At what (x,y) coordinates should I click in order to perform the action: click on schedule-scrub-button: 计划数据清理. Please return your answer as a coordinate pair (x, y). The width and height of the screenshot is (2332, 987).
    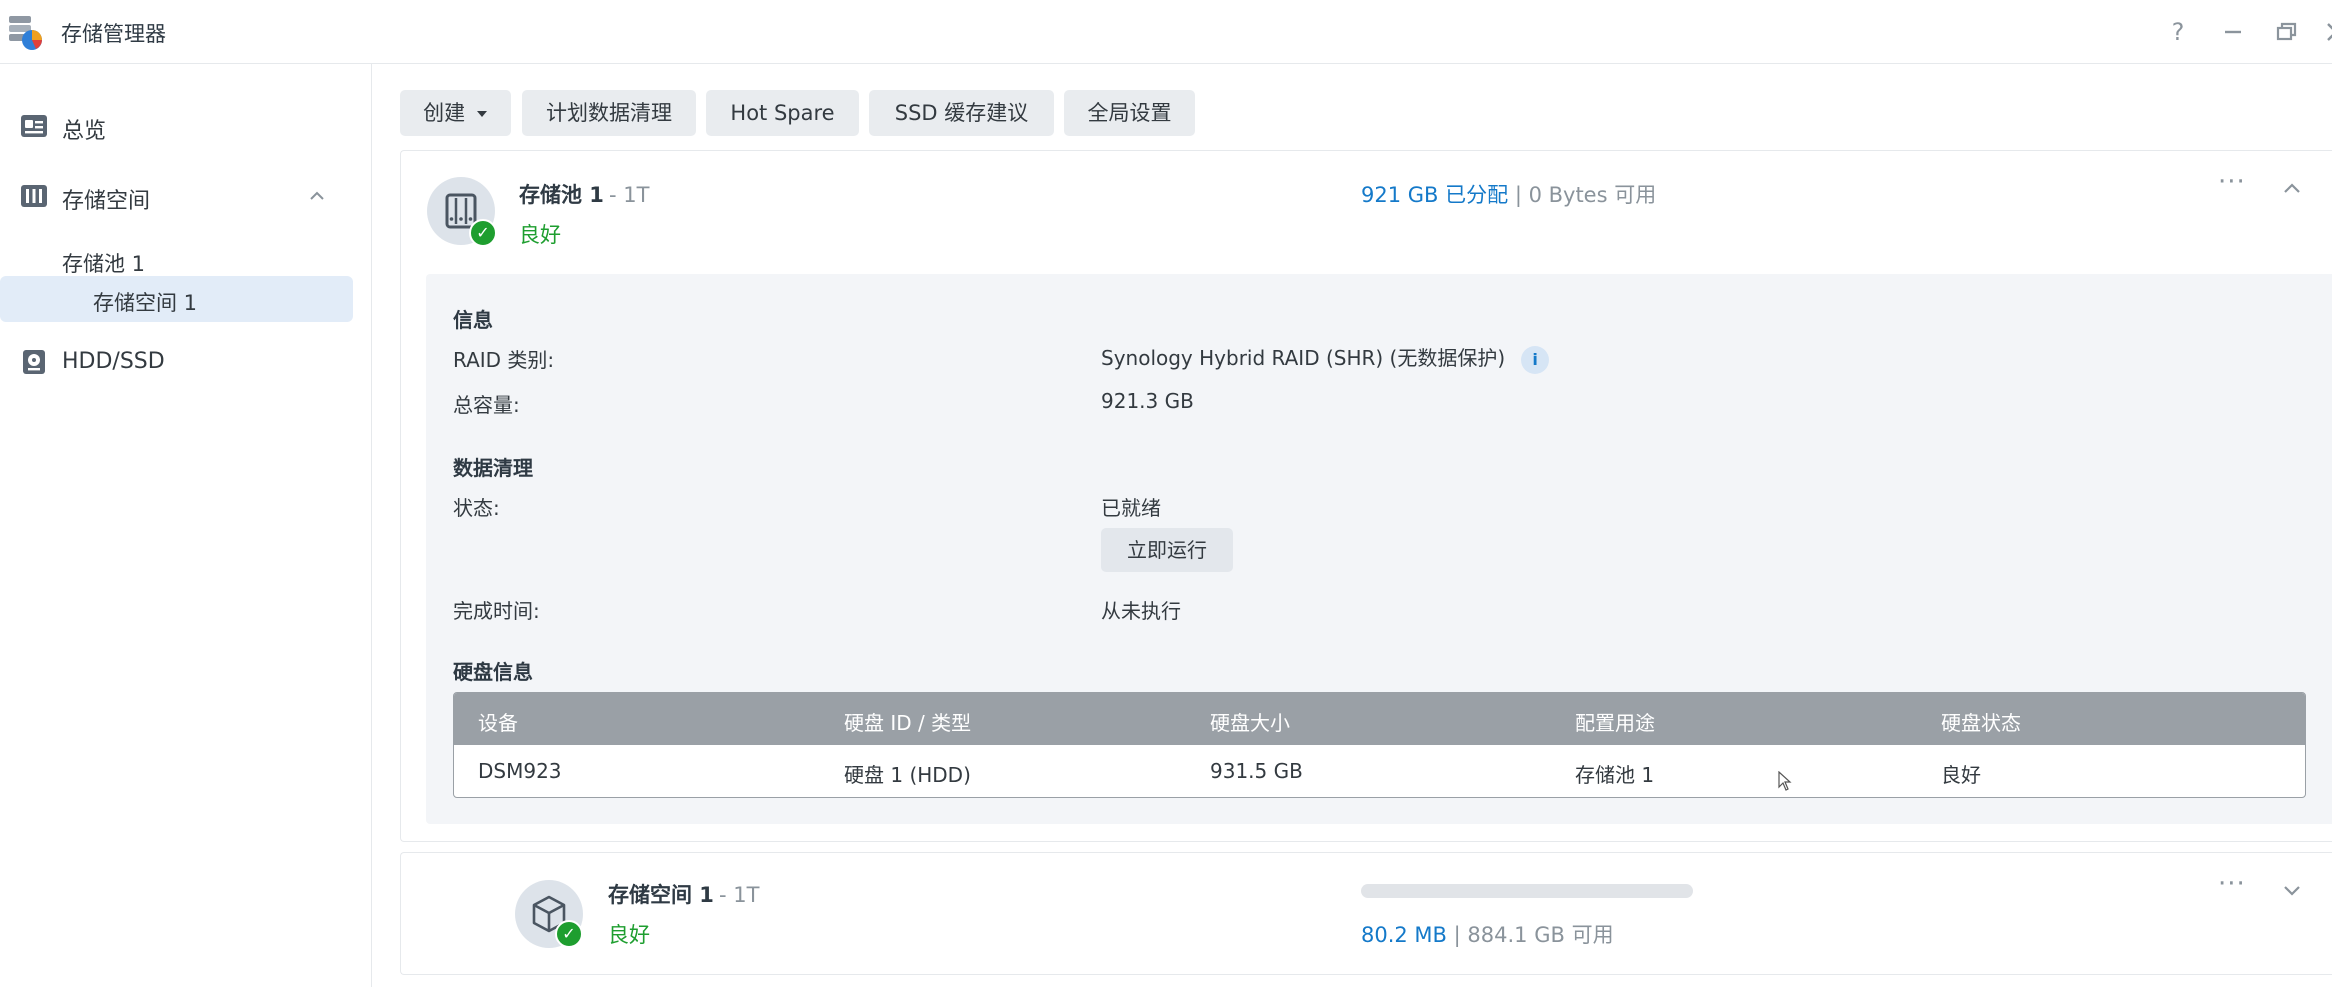
    Looking at the image, I should click on (609, 113).